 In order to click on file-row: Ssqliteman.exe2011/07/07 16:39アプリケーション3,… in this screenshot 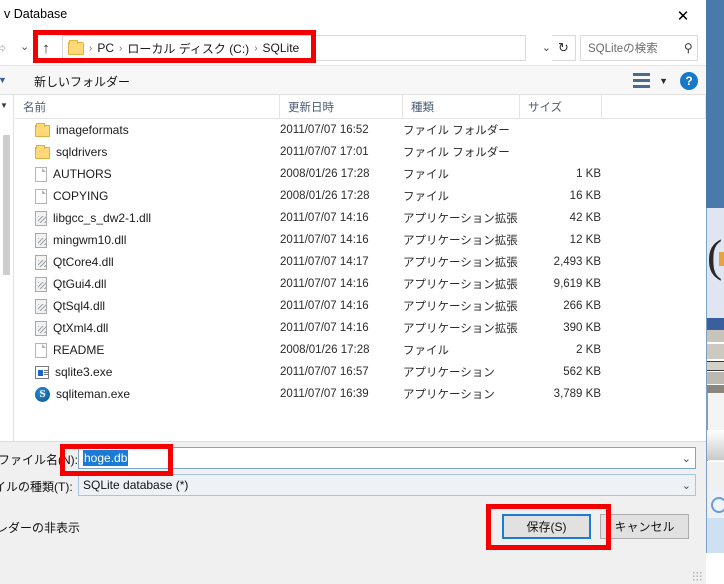, I will do `click(360, 394)`.